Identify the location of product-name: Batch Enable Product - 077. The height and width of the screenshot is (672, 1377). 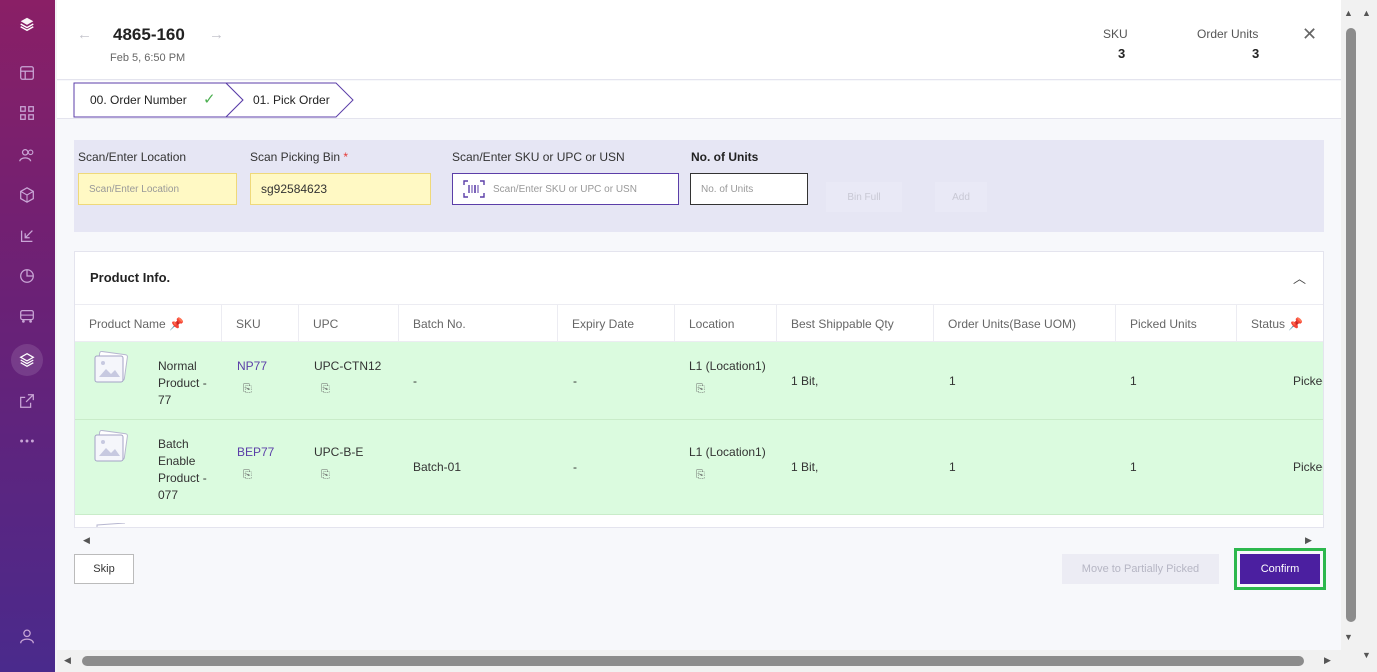
(182, 470).